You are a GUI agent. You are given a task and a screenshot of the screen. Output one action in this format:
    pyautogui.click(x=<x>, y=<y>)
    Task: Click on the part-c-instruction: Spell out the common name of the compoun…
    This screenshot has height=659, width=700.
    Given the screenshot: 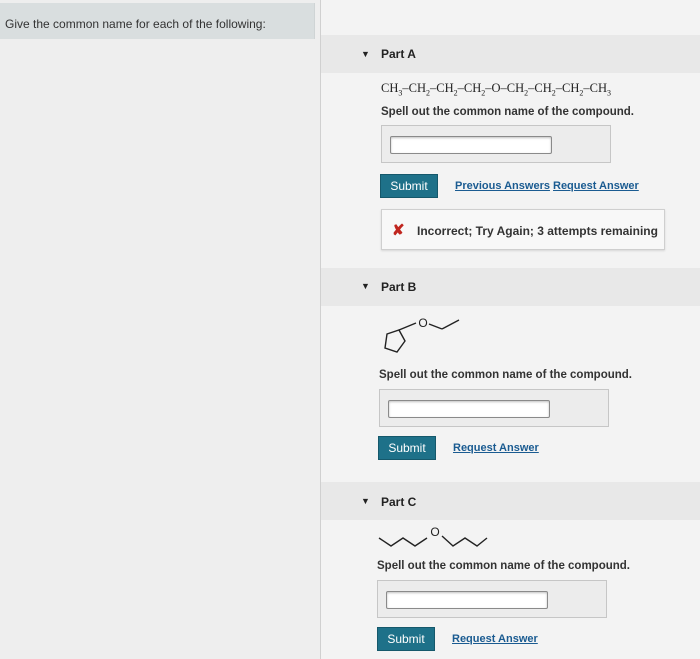 What is the action you would take?
    pyautogui.click(x=504, y=566)
    